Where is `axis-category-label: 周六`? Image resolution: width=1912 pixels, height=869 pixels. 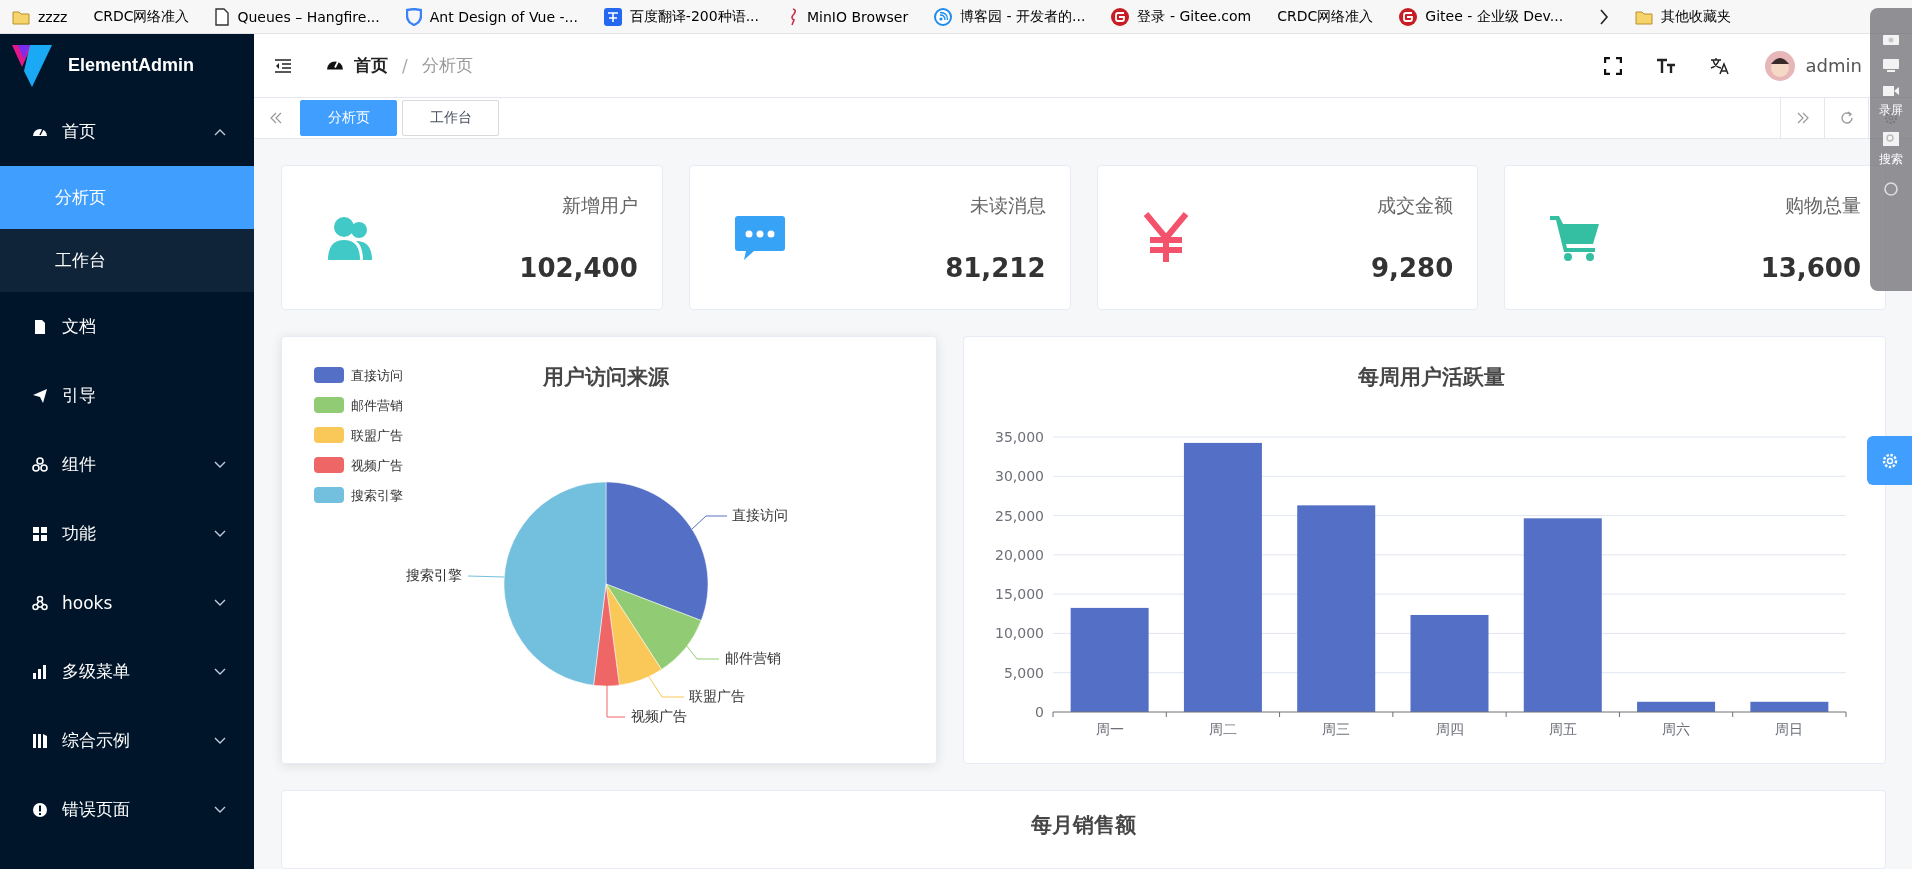 axis-category-label: 周六 is located at coordinates (1676, 729).